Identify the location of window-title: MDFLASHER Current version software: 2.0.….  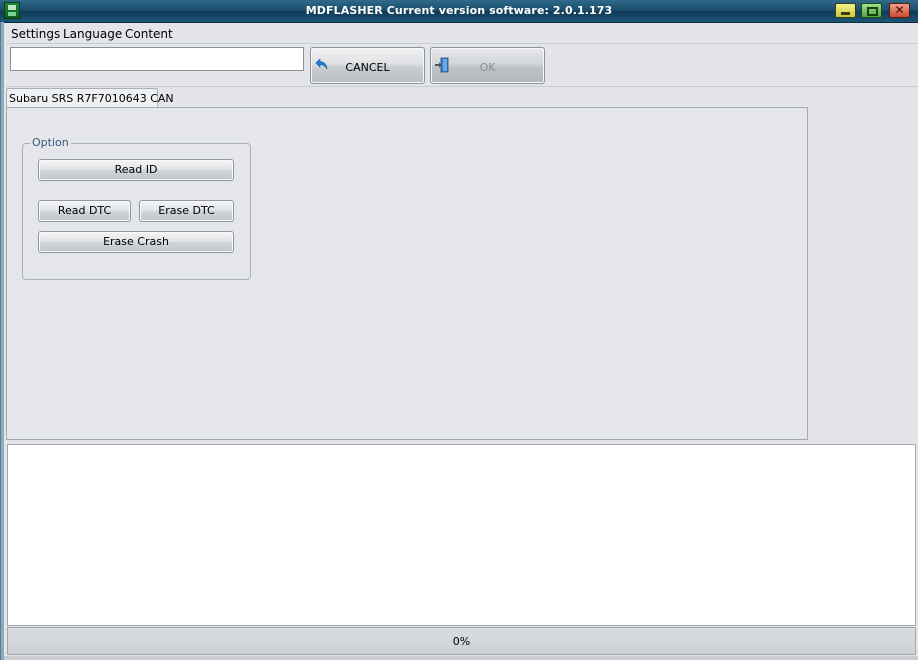
(459, 10).